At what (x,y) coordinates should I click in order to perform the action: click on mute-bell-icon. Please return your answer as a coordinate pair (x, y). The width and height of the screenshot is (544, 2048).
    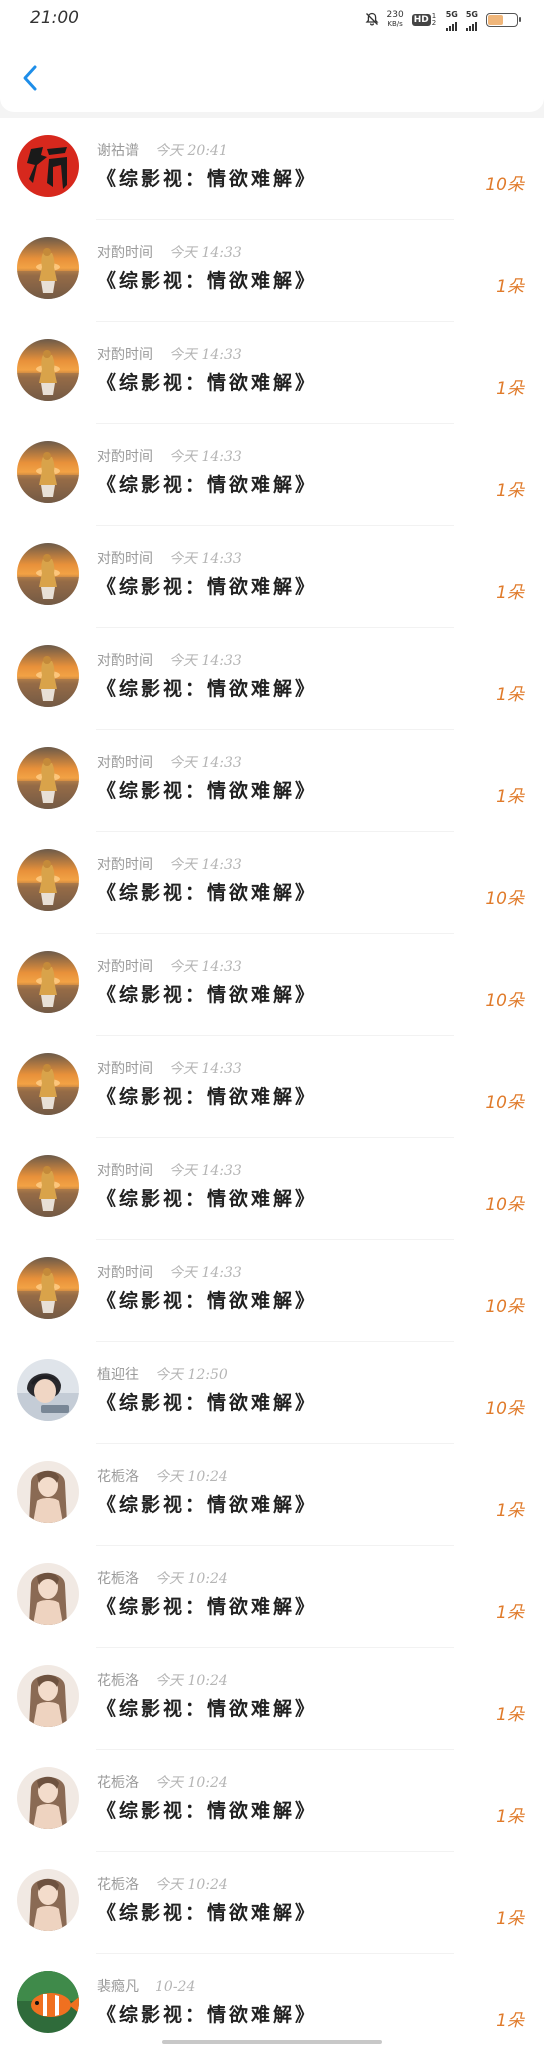
    Looking at the image, I should click on (372, 20).